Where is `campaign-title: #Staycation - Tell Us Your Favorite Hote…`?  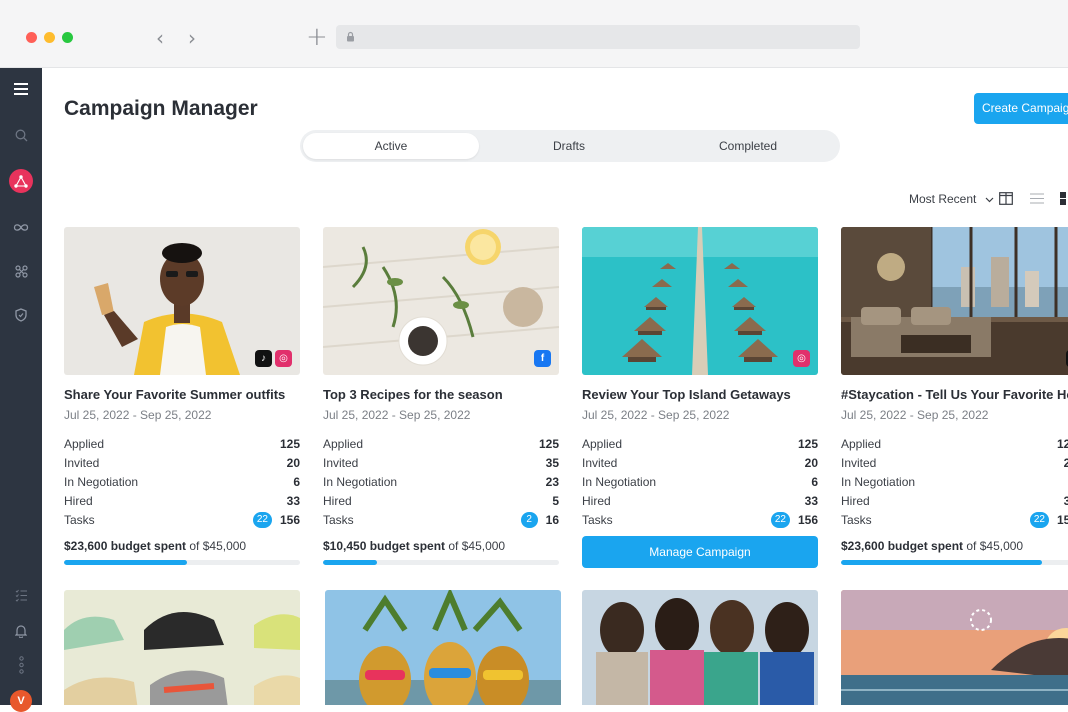 campaign-title: #Staycation - Tell Us Your Favorite Hote… is located at coordinates (954, 394).